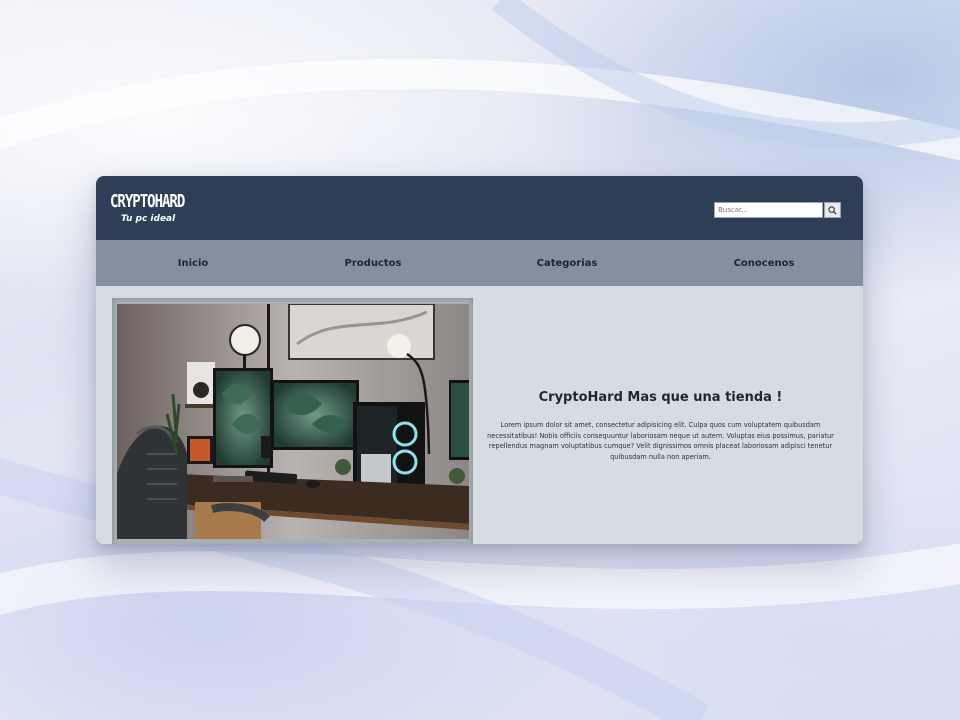  I want to click on nav-item-inicio: Inicio, so click(193, 263).